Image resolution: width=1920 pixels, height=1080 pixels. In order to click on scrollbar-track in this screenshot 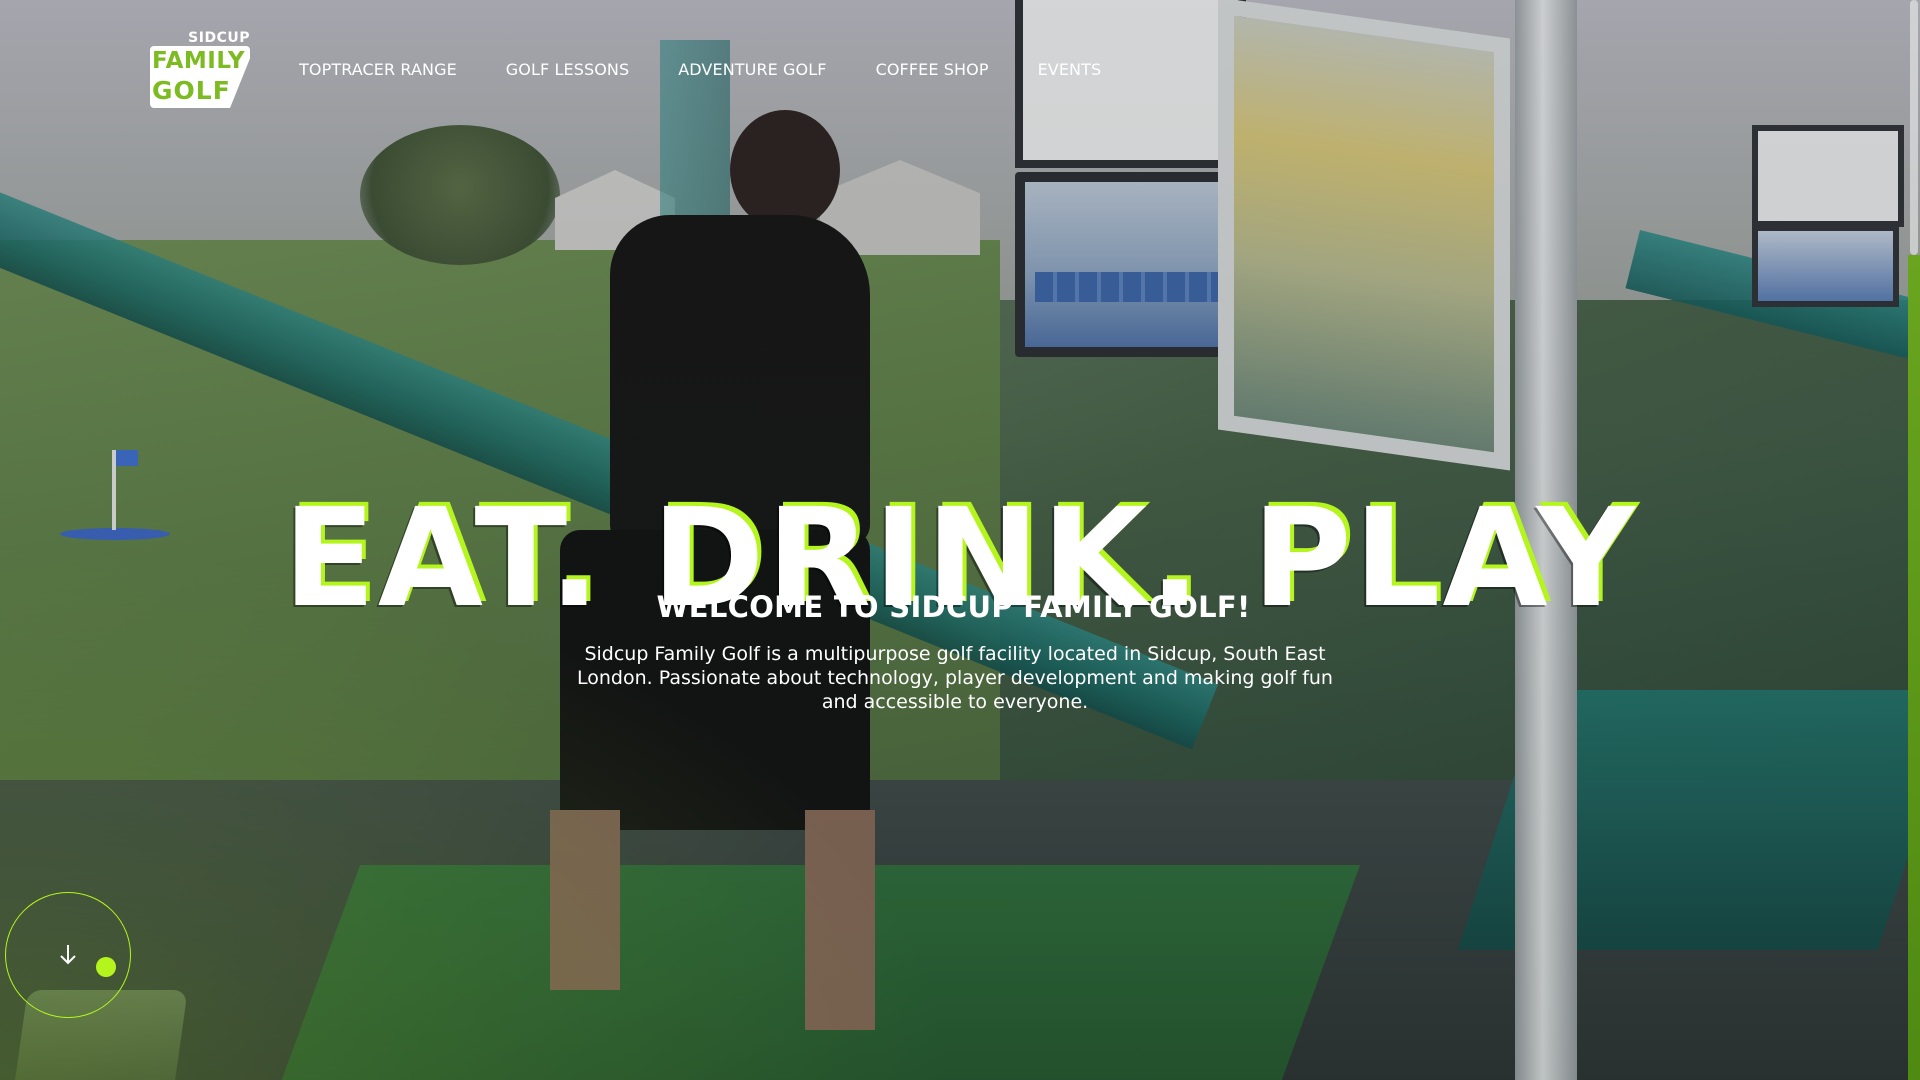, I will do `click(1914, 667)`.